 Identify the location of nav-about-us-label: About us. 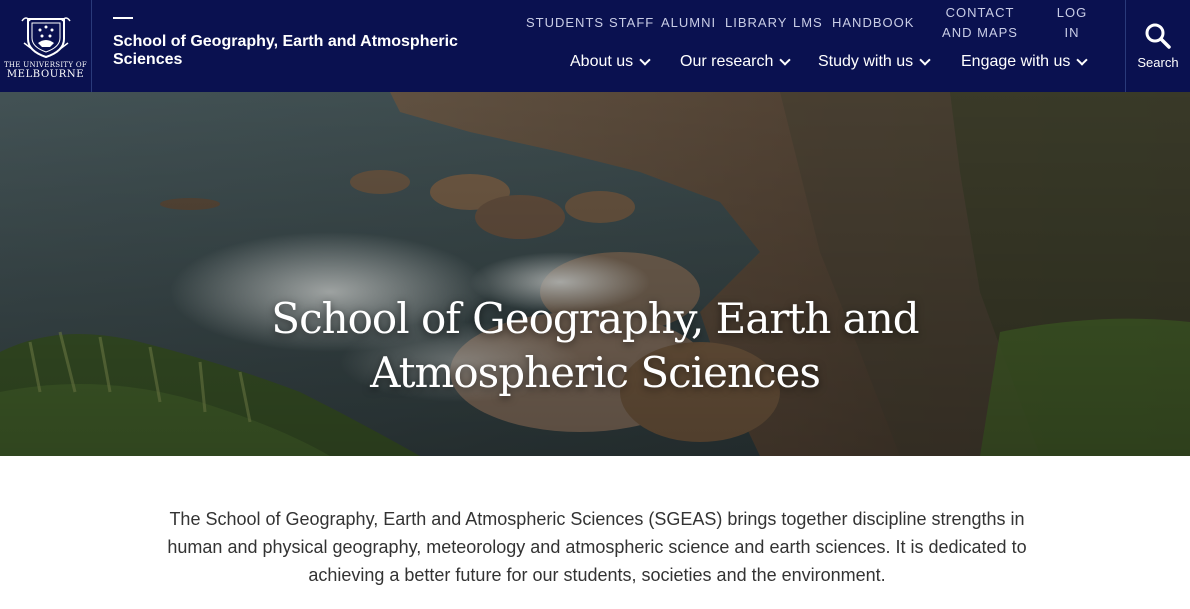
(602, 61).